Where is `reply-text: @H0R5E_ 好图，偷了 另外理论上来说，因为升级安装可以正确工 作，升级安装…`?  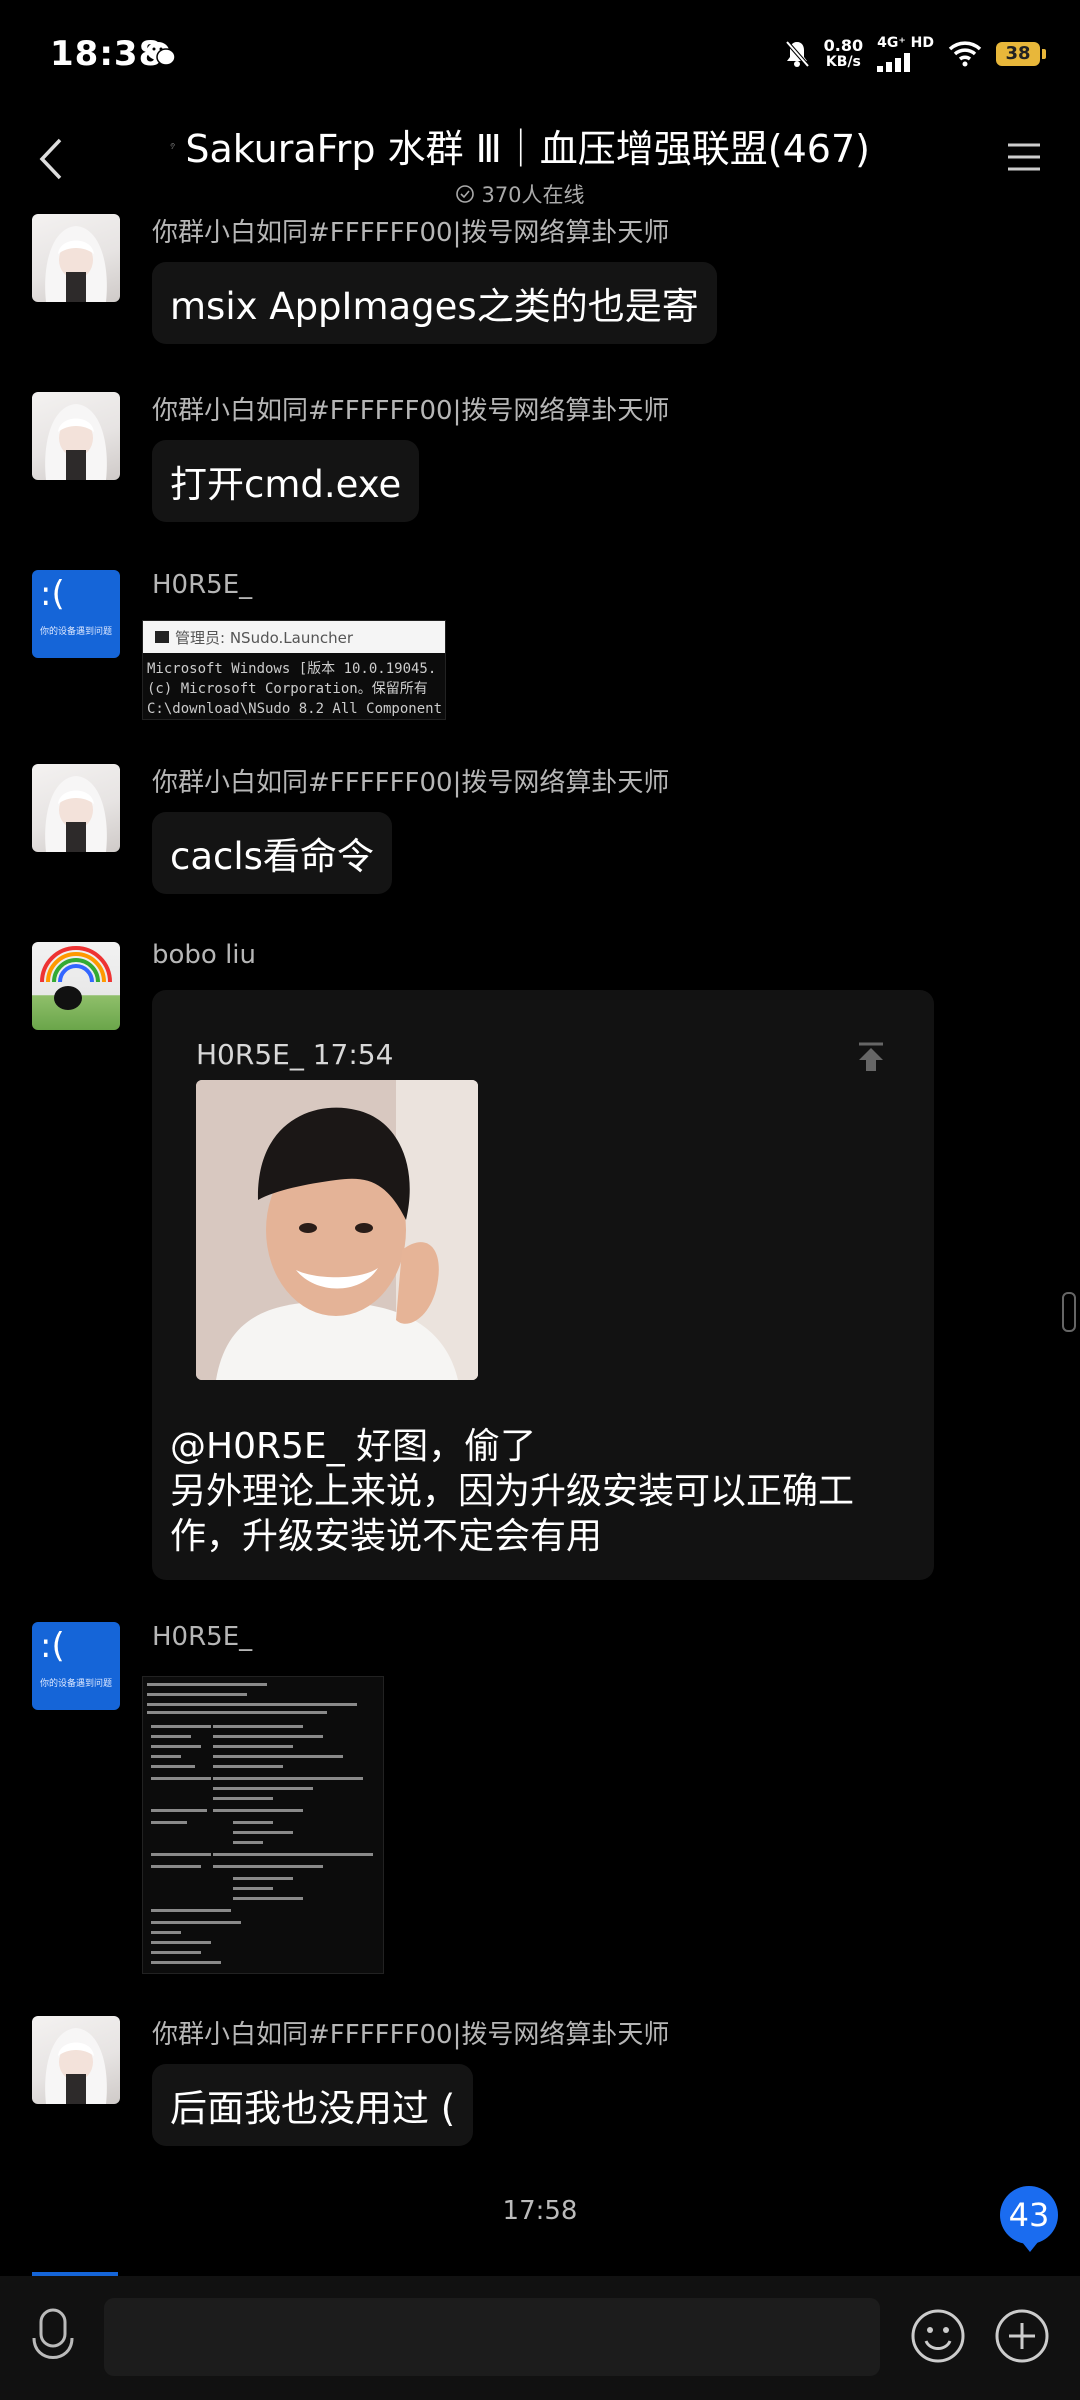
reply-text: @H0R5E_ 好图，偷了 另外理论上来说，因为升级安装可以正确工 作，升级安装… is located at coordinates (540, 1491).